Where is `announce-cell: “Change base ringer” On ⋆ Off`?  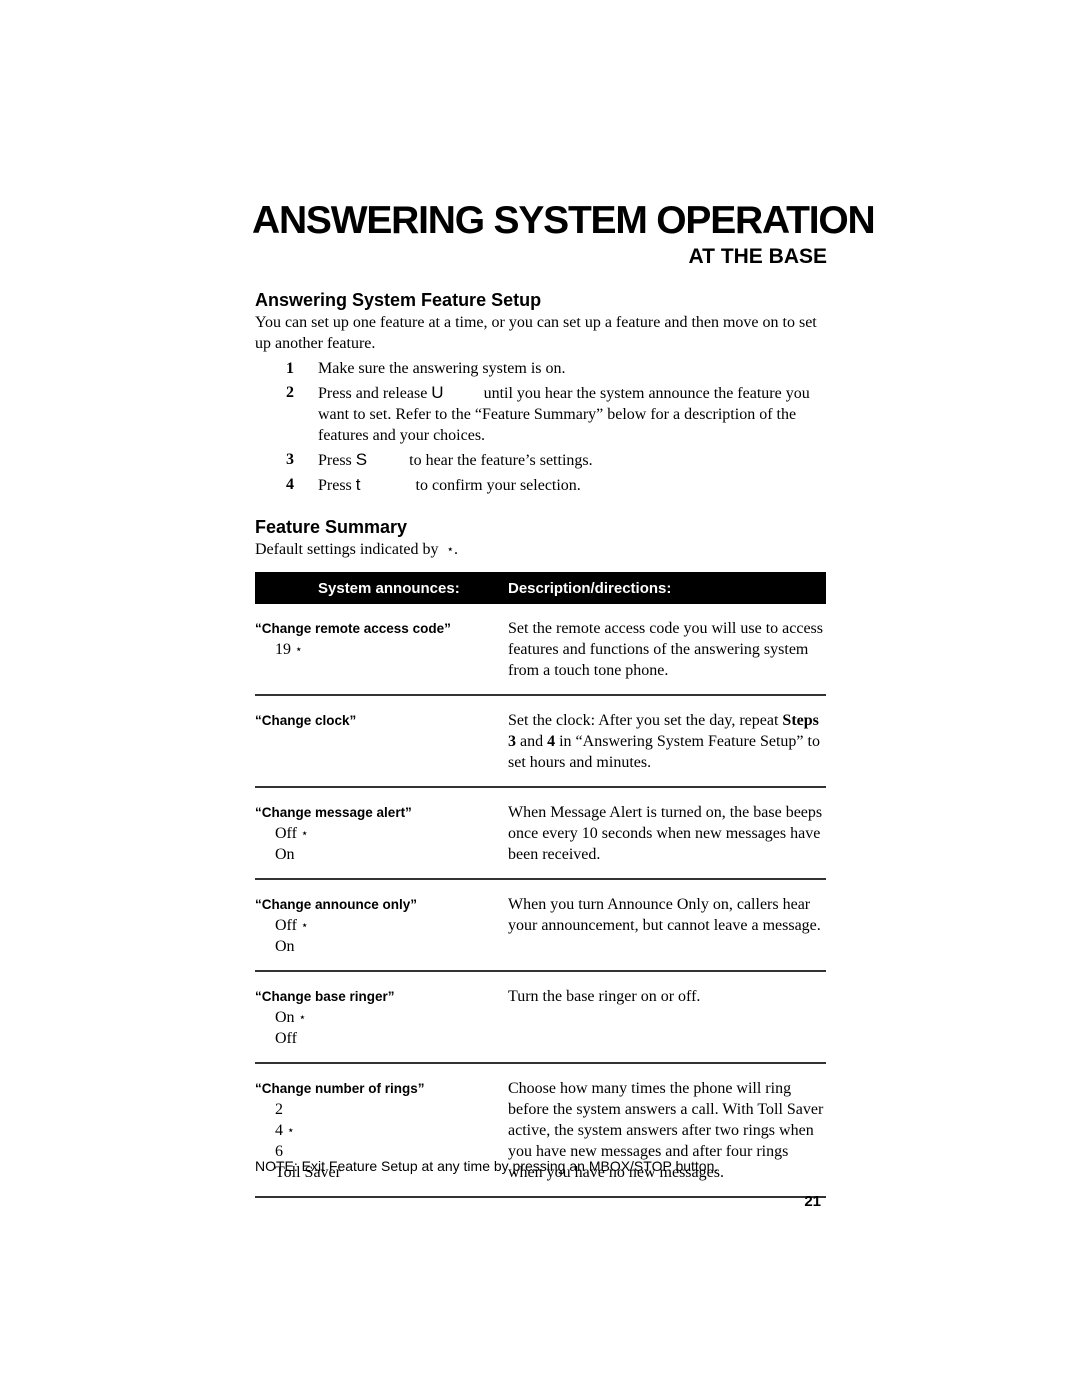
announce-cell: “Change base ringer” On ⋆ Off is located at coordinates (381, 1017).